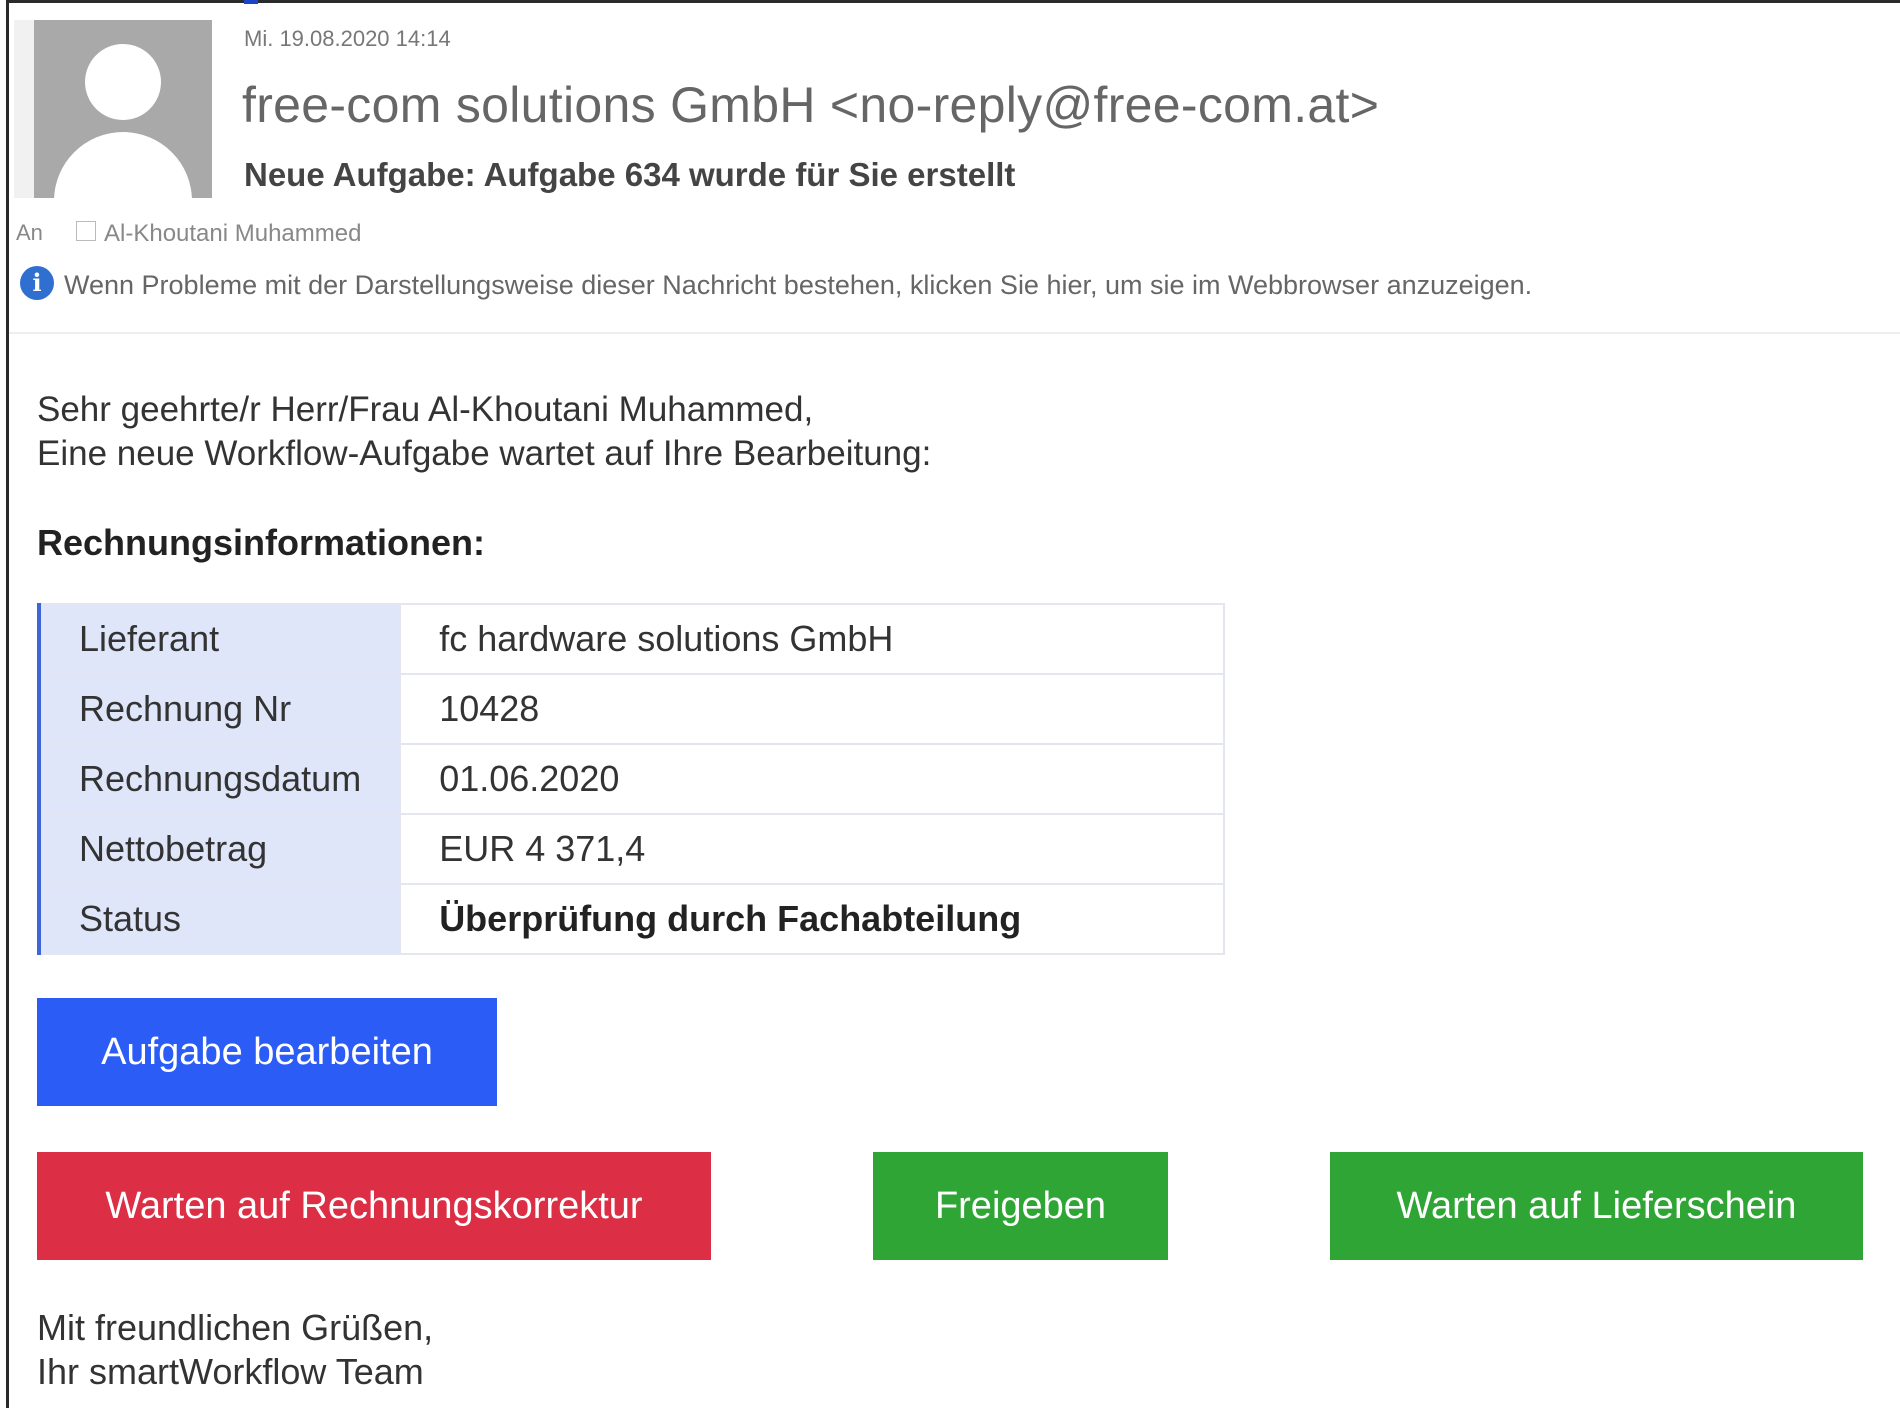  Describe the element at coordinates (235, 1327) in the screenshot. I see `closing-line-1: Mit freundlichen Grüßen,` at that location.